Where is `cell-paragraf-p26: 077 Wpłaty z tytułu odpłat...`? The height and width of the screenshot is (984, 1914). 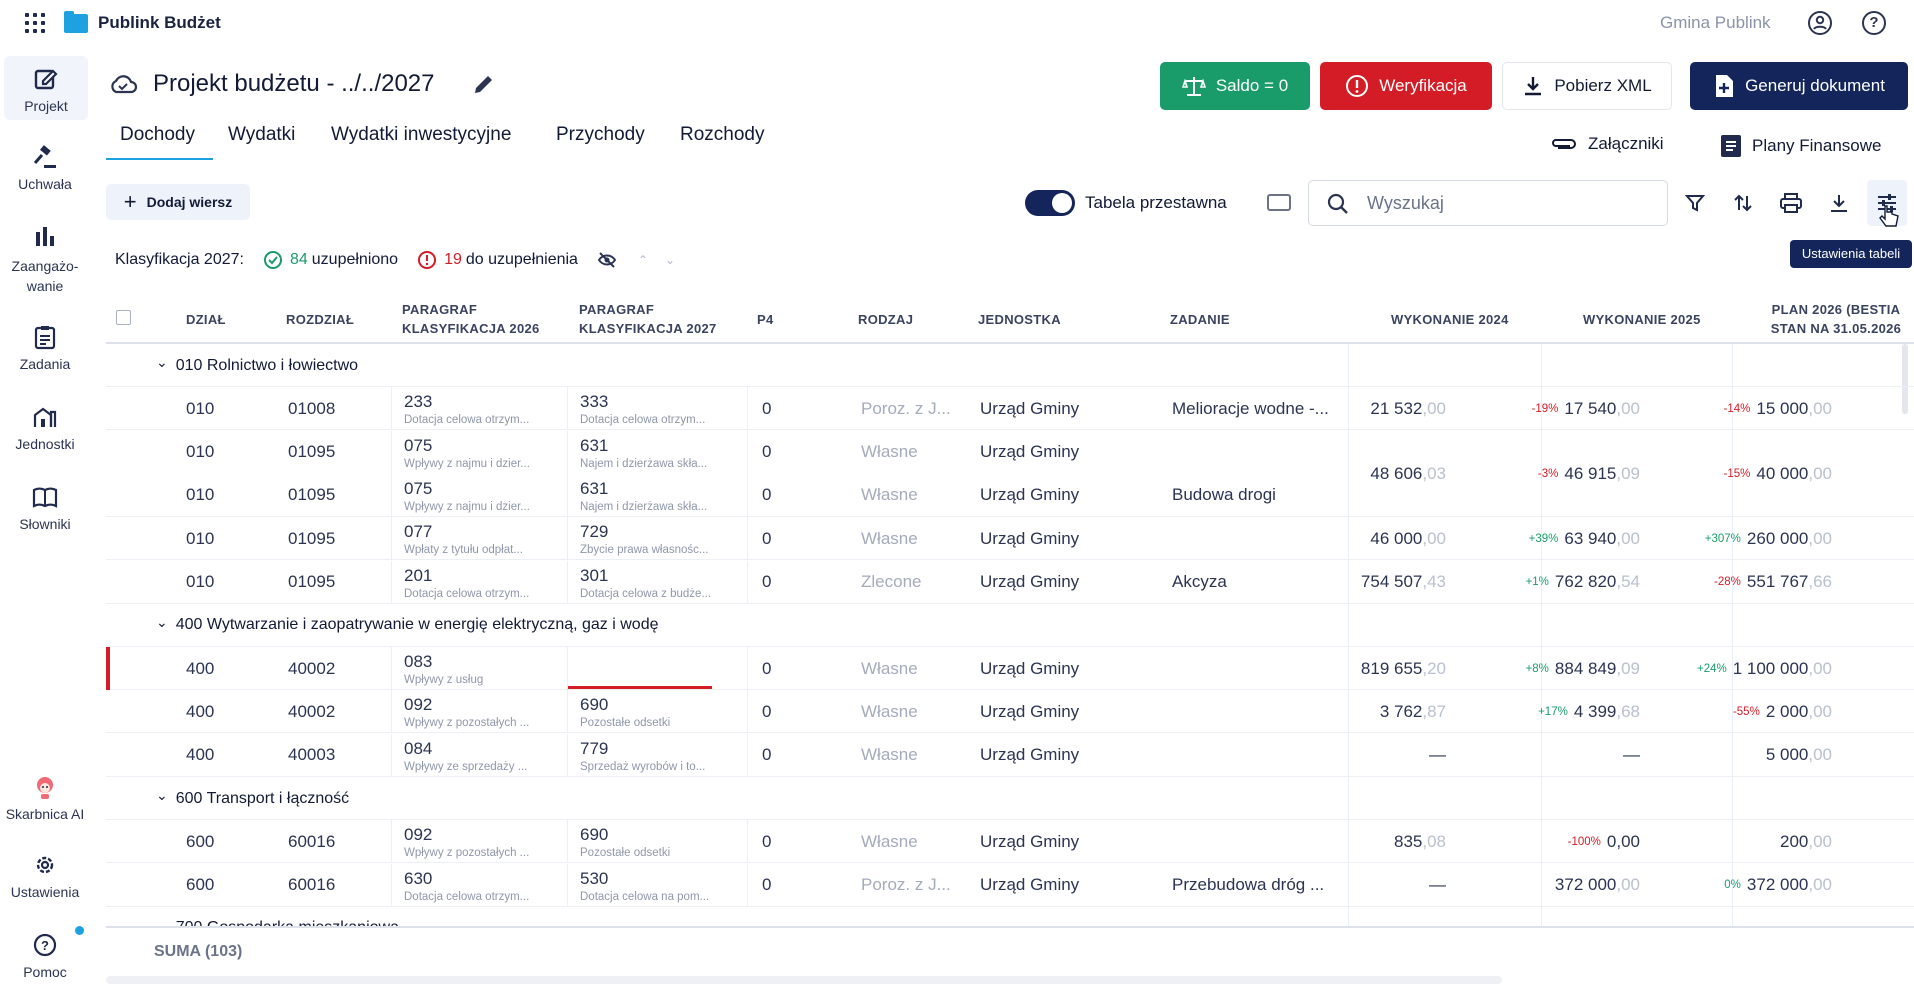 cell-paragraf-p26: 077 Wpłaty z tytułu odpłat... is located at coordinates (481, 539).